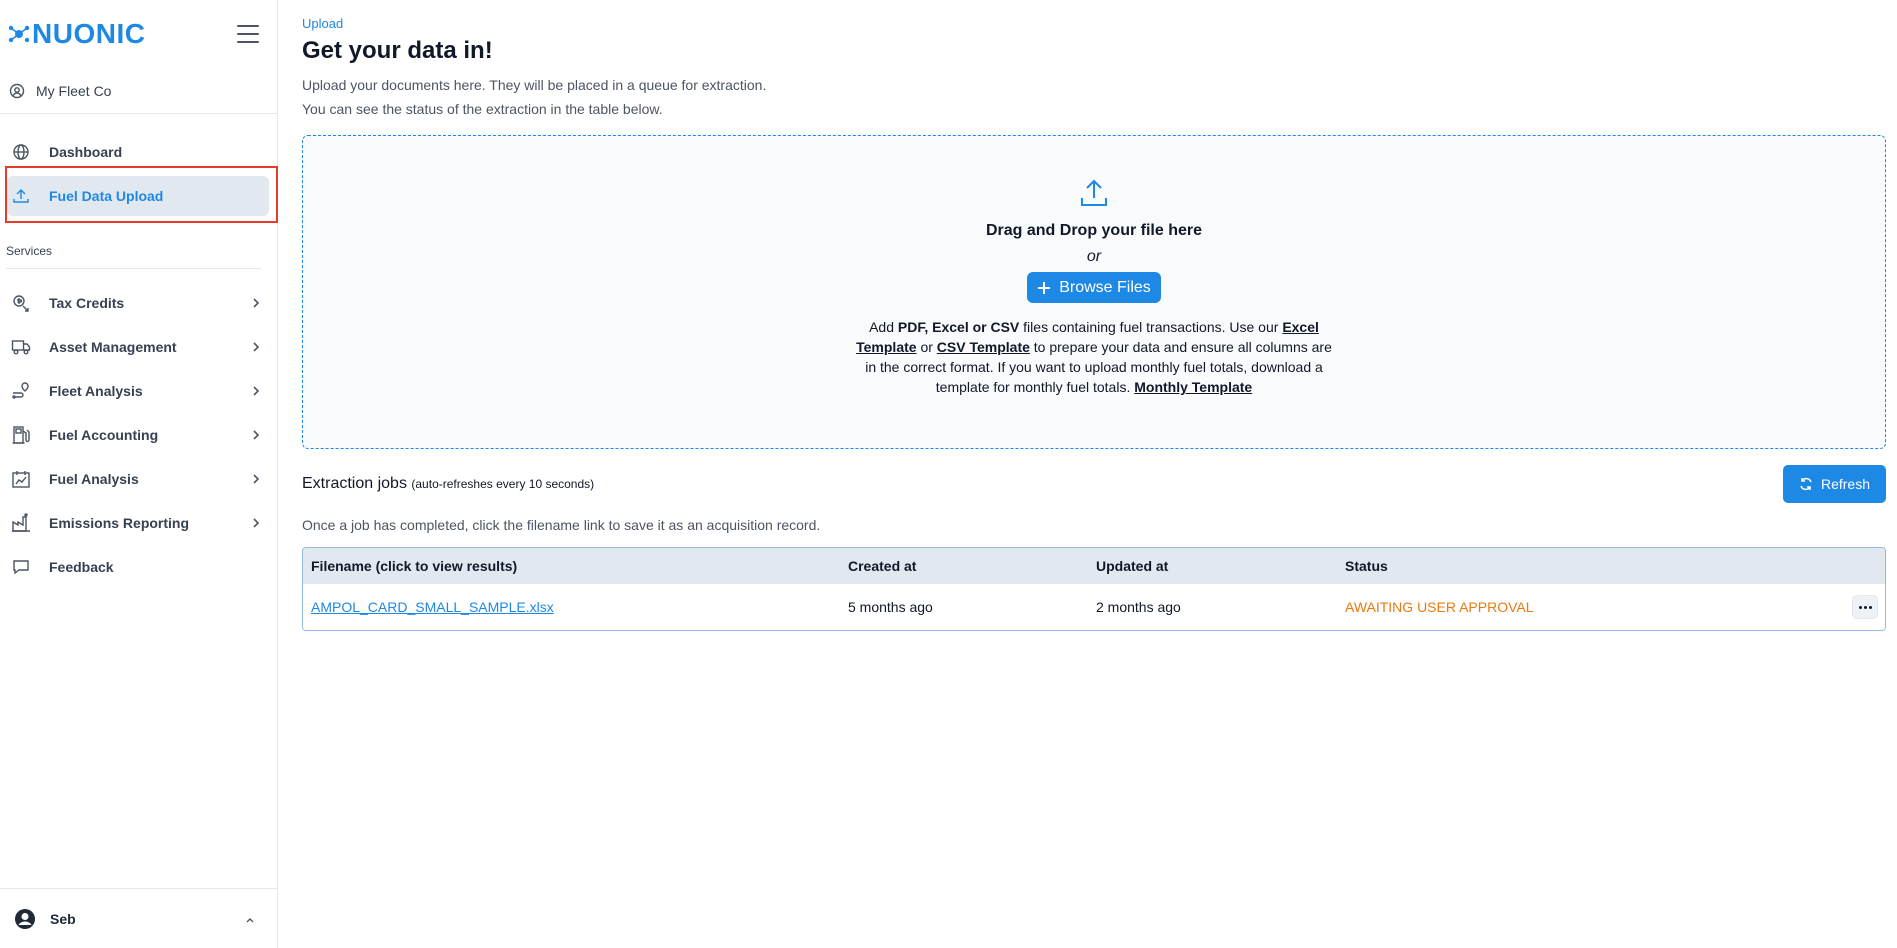 Image resolution: width=1897 pixels, height=948 pixels. I want to click on org-name: My Fleet Co, so click(74, 90).